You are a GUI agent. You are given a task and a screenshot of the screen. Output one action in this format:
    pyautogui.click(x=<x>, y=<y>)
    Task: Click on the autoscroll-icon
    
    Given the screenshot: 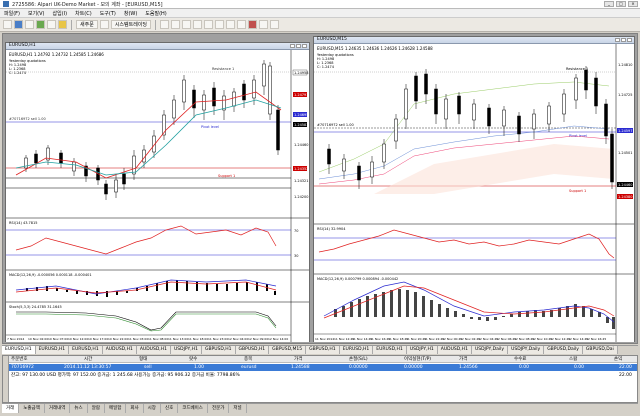 What is the action you would take?
    pyautogui.click(x=231, y=24)
    